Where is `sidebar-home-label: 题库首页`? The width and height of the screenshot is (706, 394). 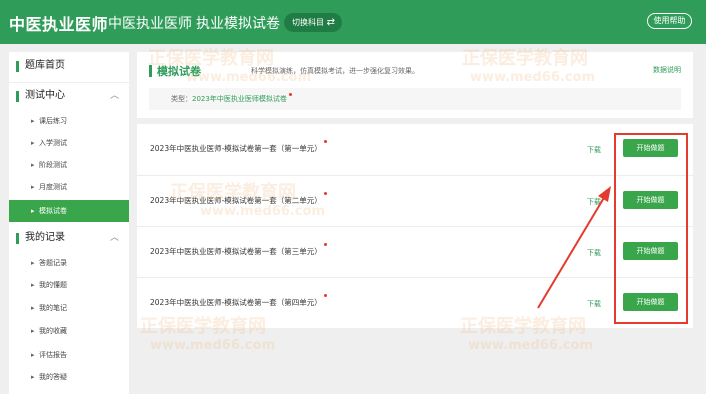 sidebar-home-label: 题库首页 is located at coordinates (45, 65).